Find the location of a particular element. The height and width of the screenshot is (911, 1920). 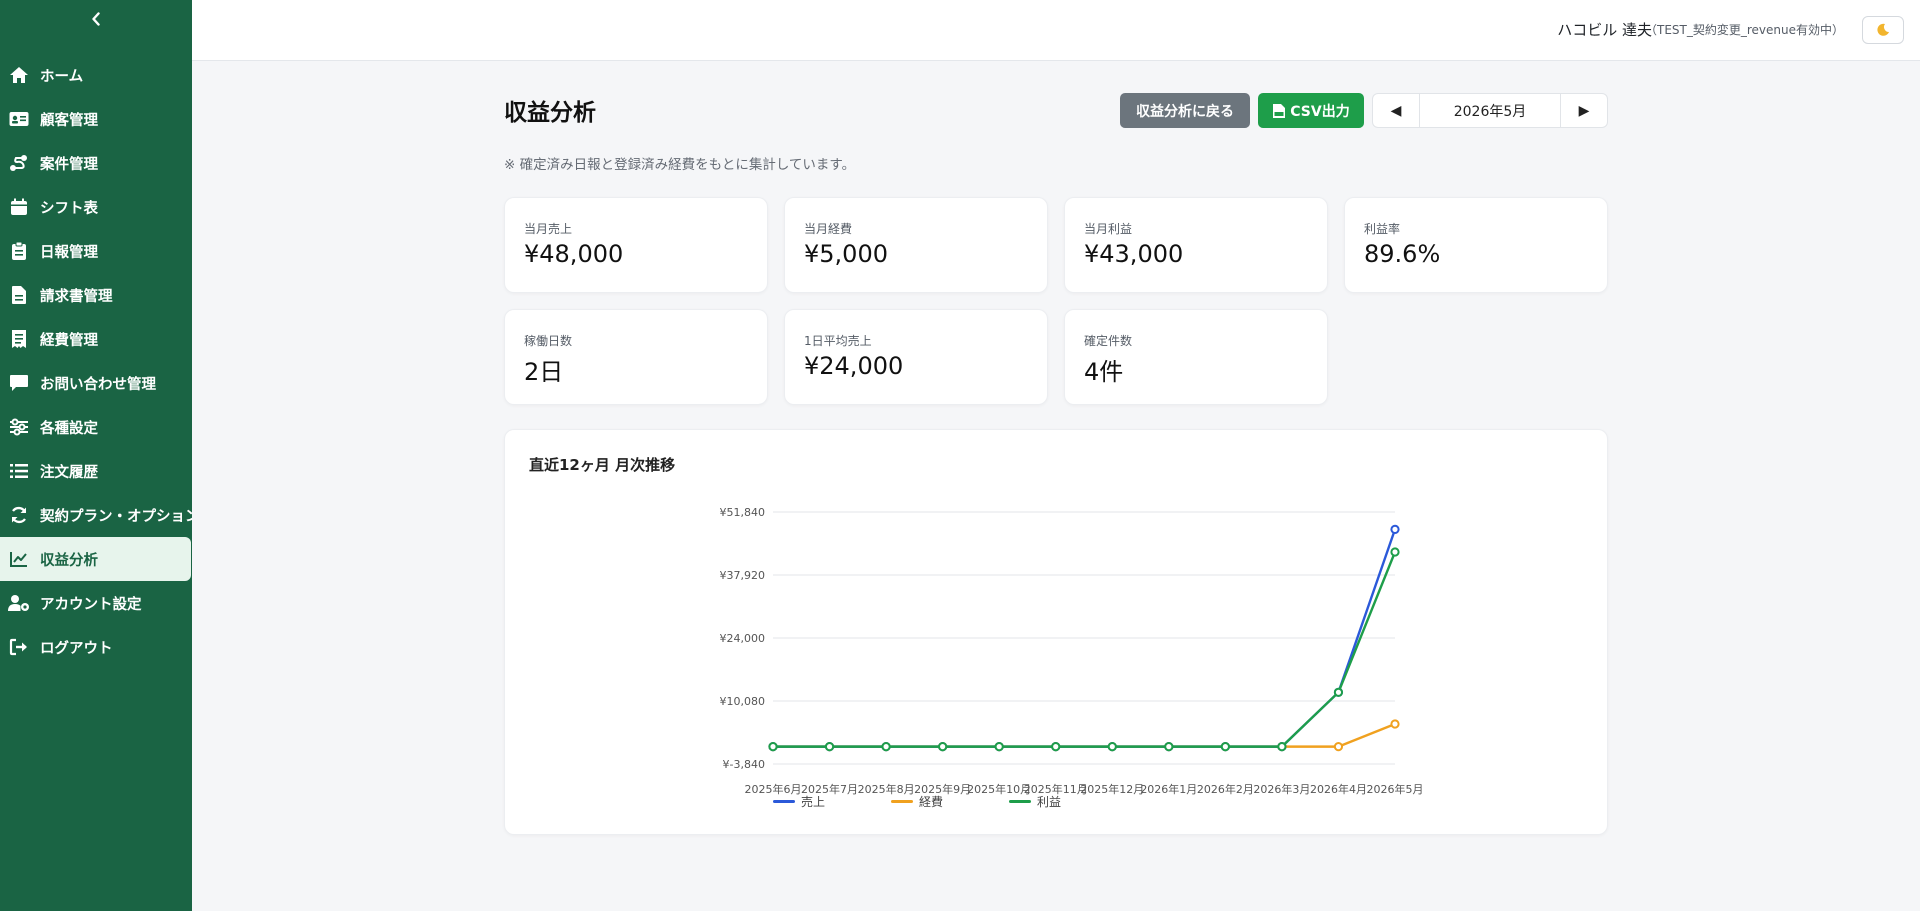

sidebar-item-label: 契約プラン・オプション is located at coordinates (116, 516).